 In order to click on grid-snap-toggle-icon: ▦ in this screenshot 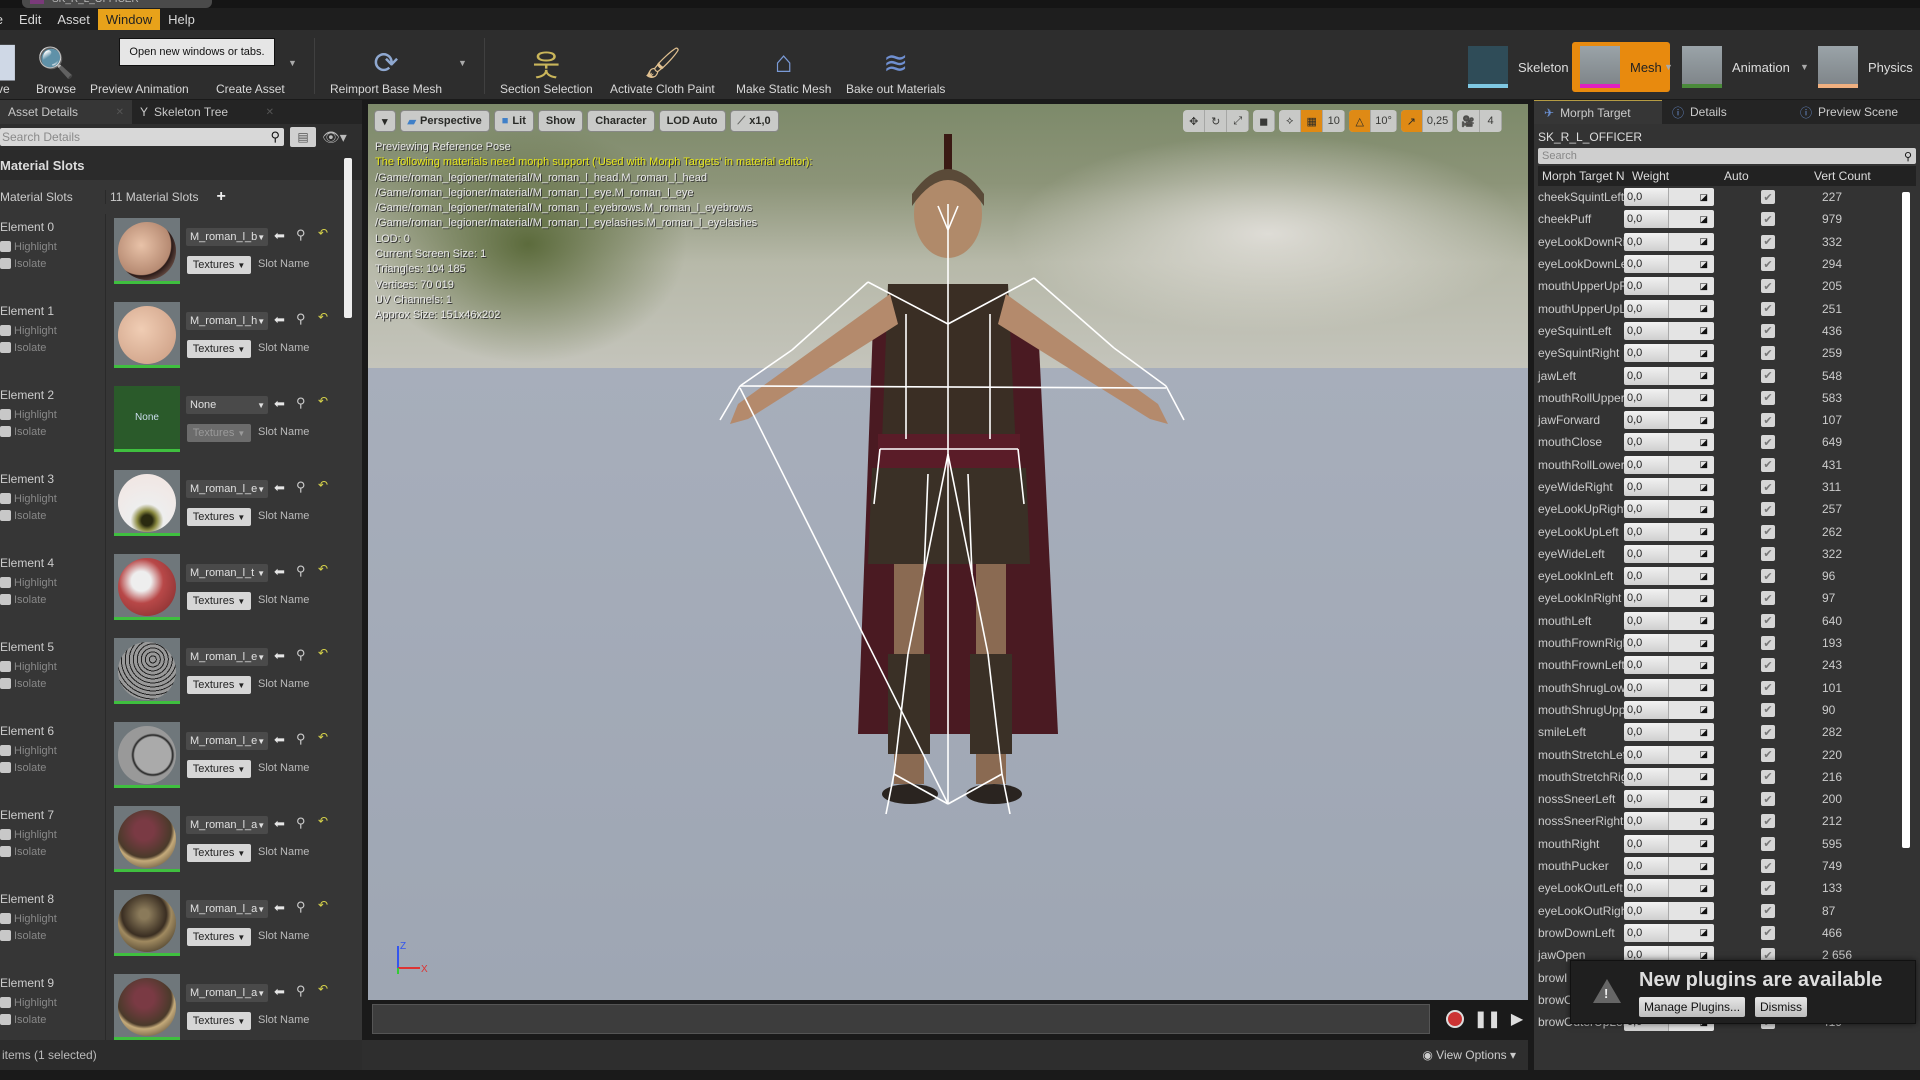, I will do `click(1312, 121)`.